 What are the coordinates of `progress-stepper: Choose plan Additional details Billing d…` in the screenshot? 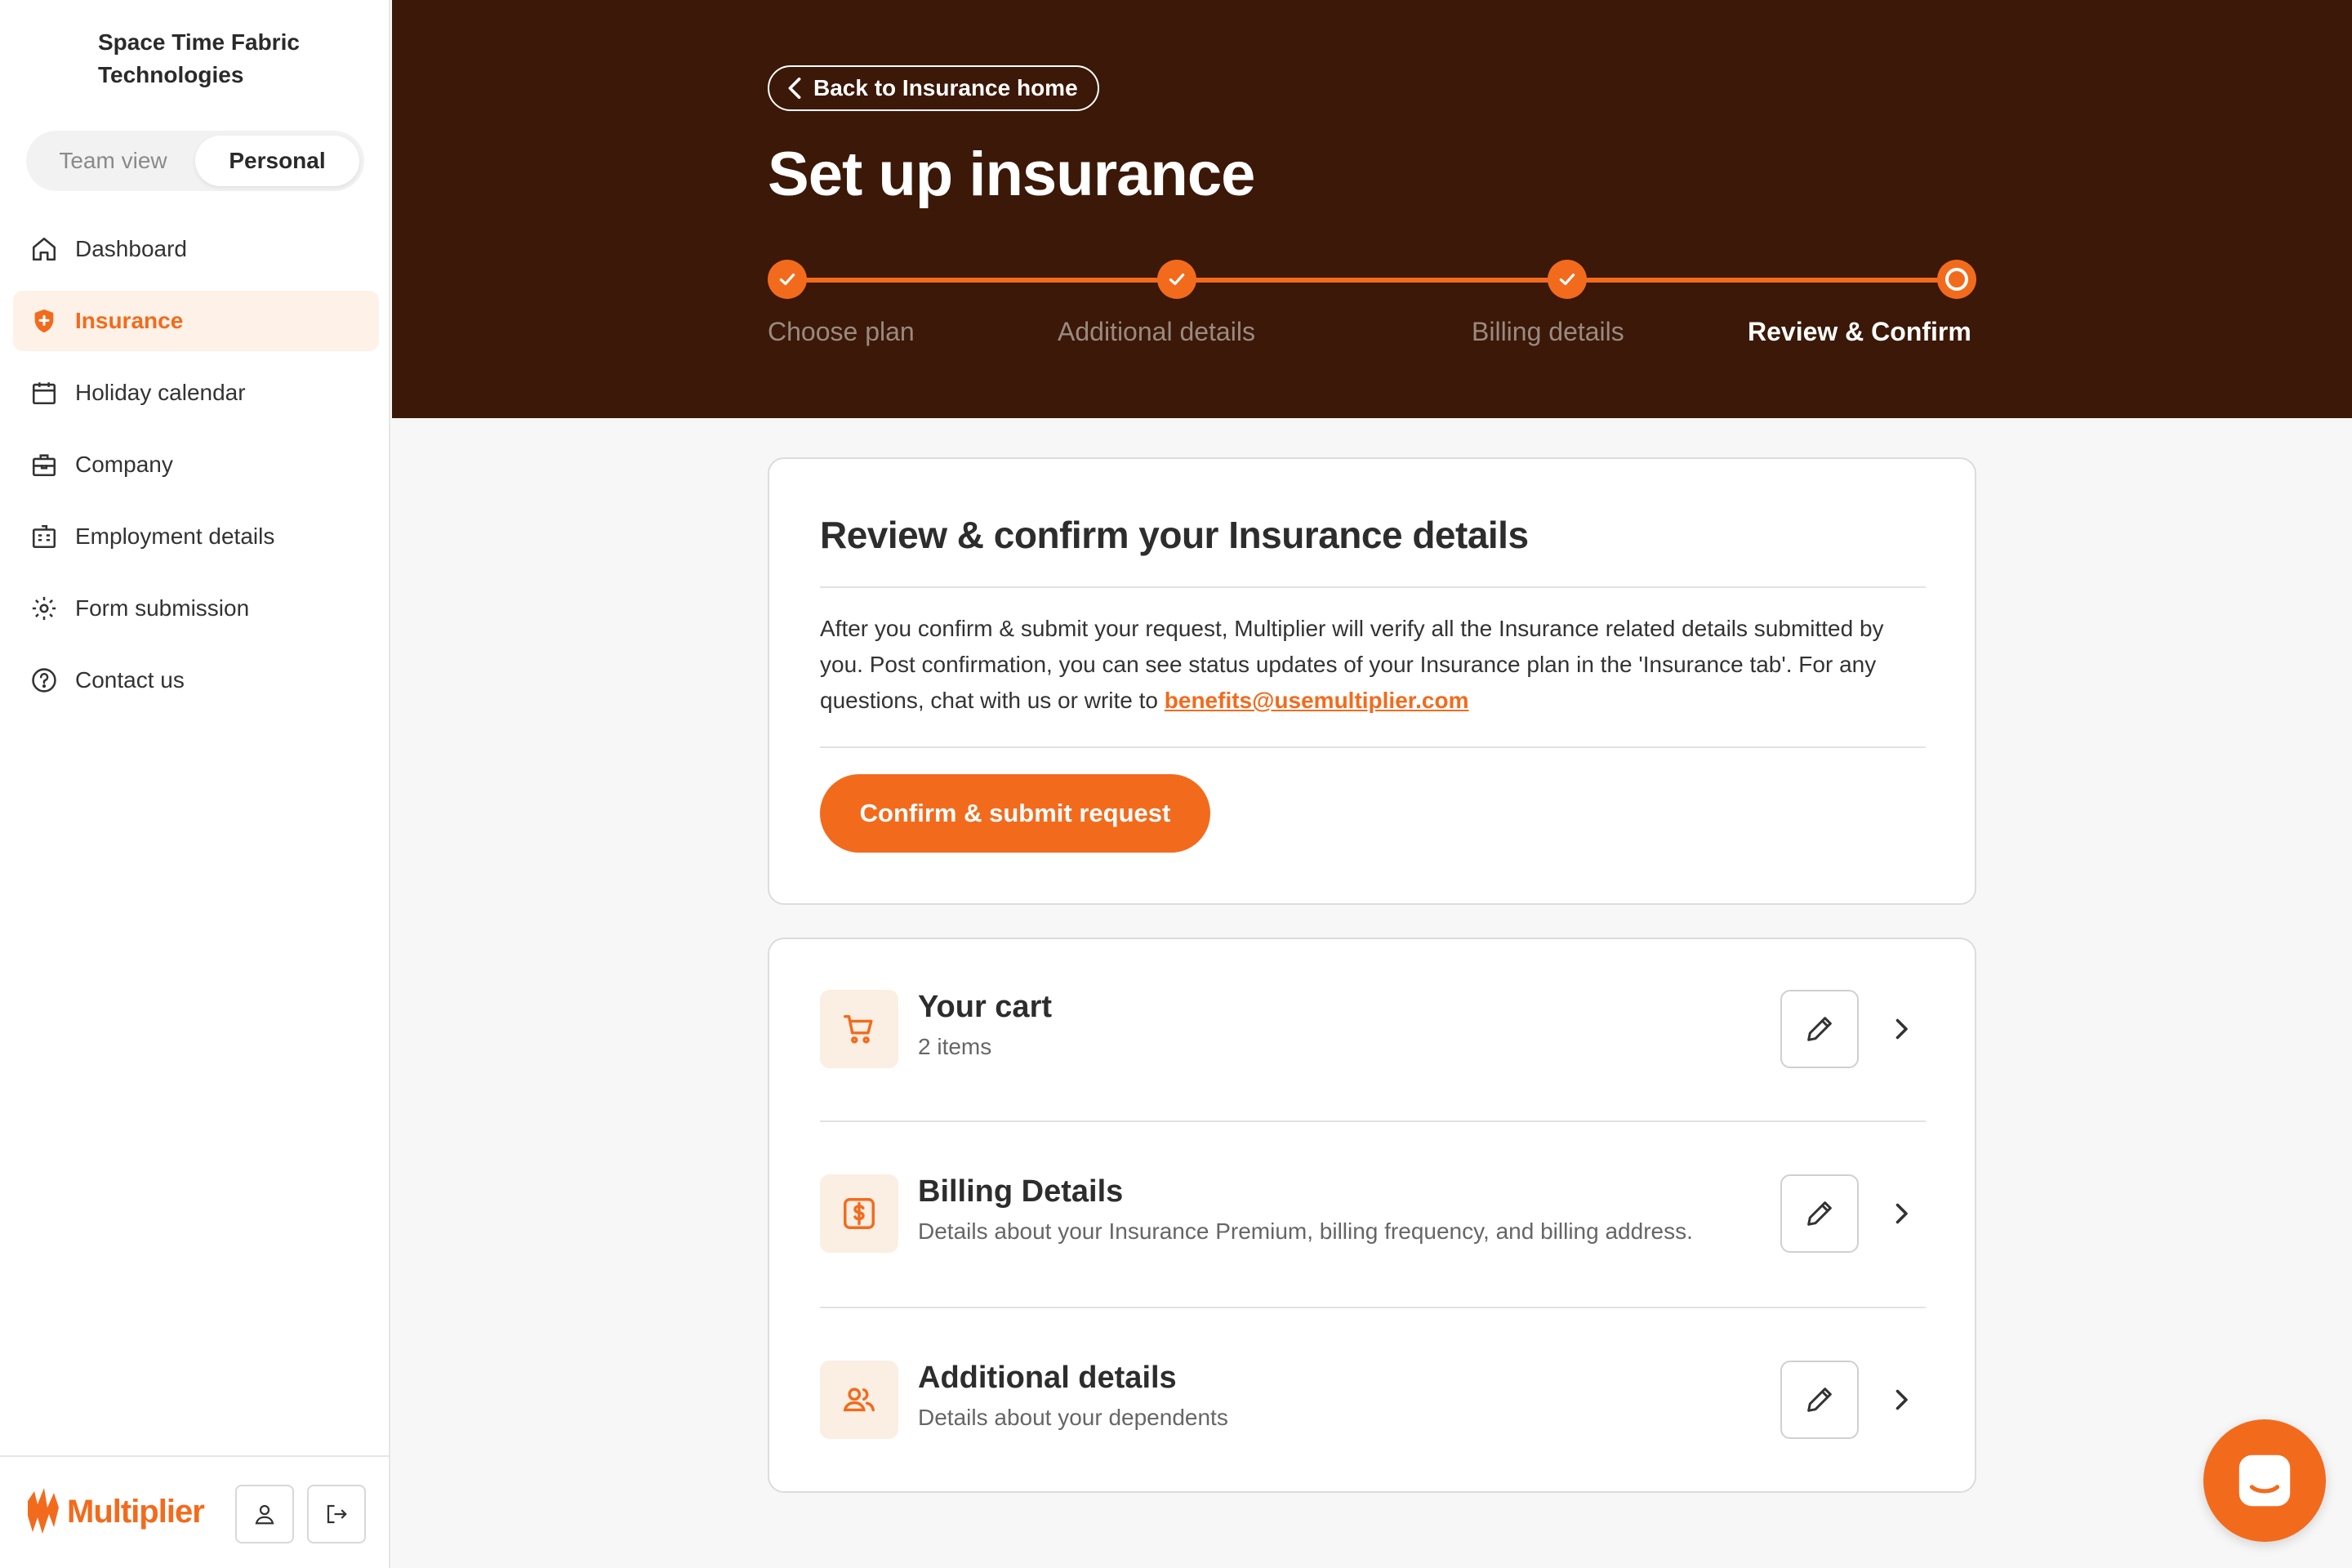 It's located at (1372, 309).